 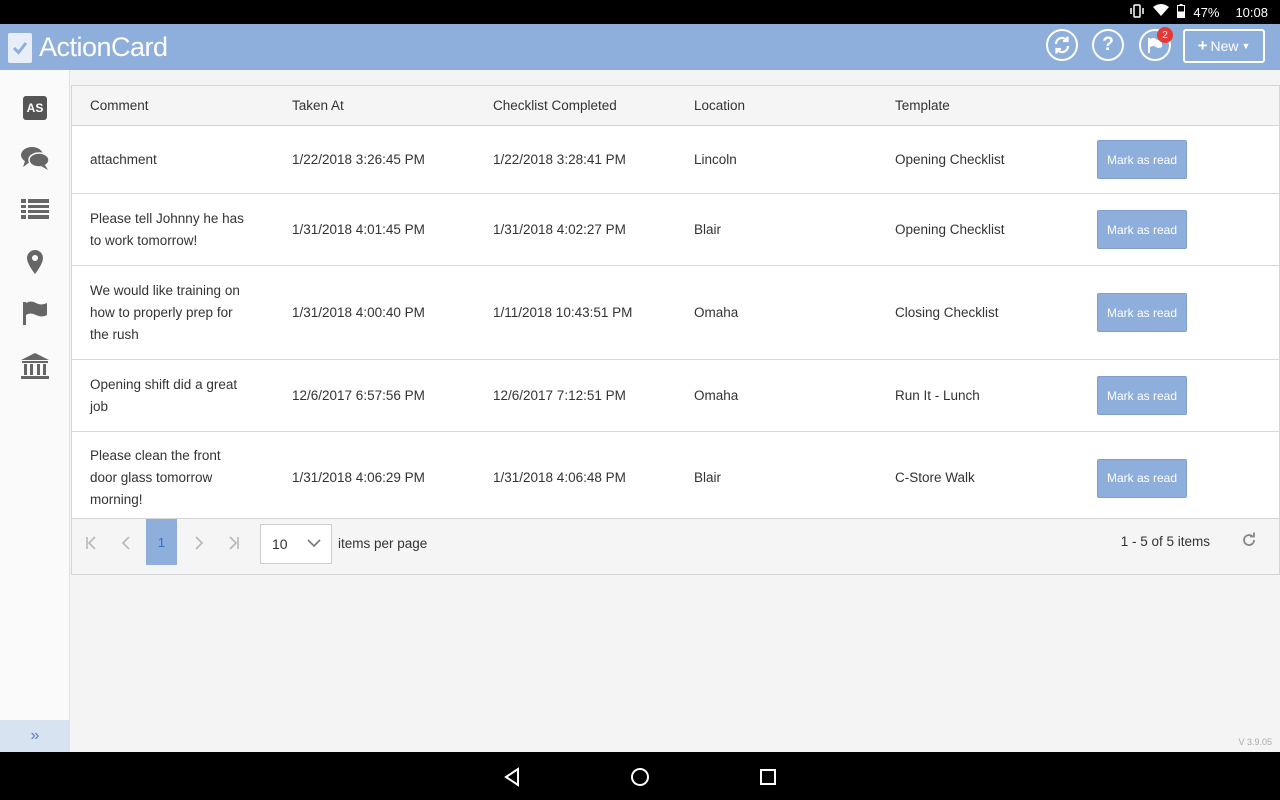 I want to click on cell-taken-at: 1/22/2018 3:26:45 PM, so click(x=358, y=159).